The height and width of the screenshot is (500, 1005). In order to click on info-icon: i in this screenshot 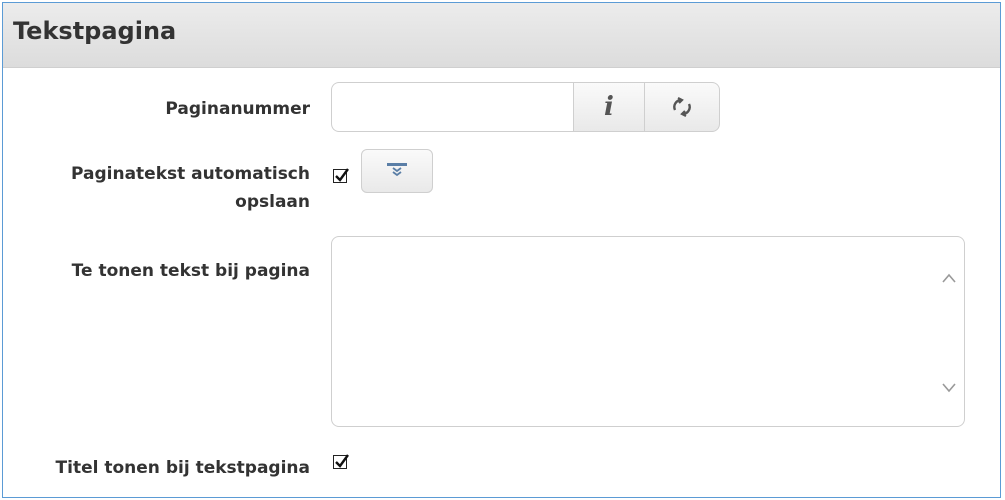, I will do `click(609, 107)`.